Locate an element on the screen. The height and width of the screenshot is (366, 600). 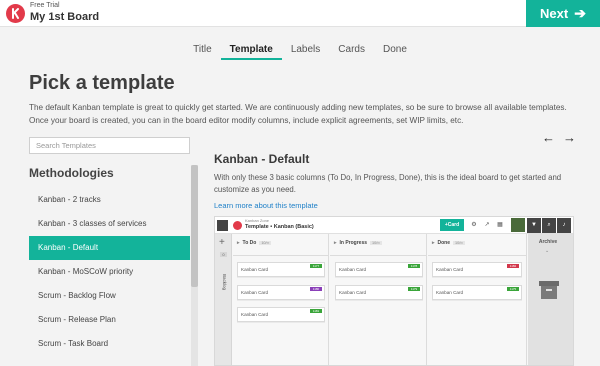
template-nav: ← → is located at coordinates (559, 137).